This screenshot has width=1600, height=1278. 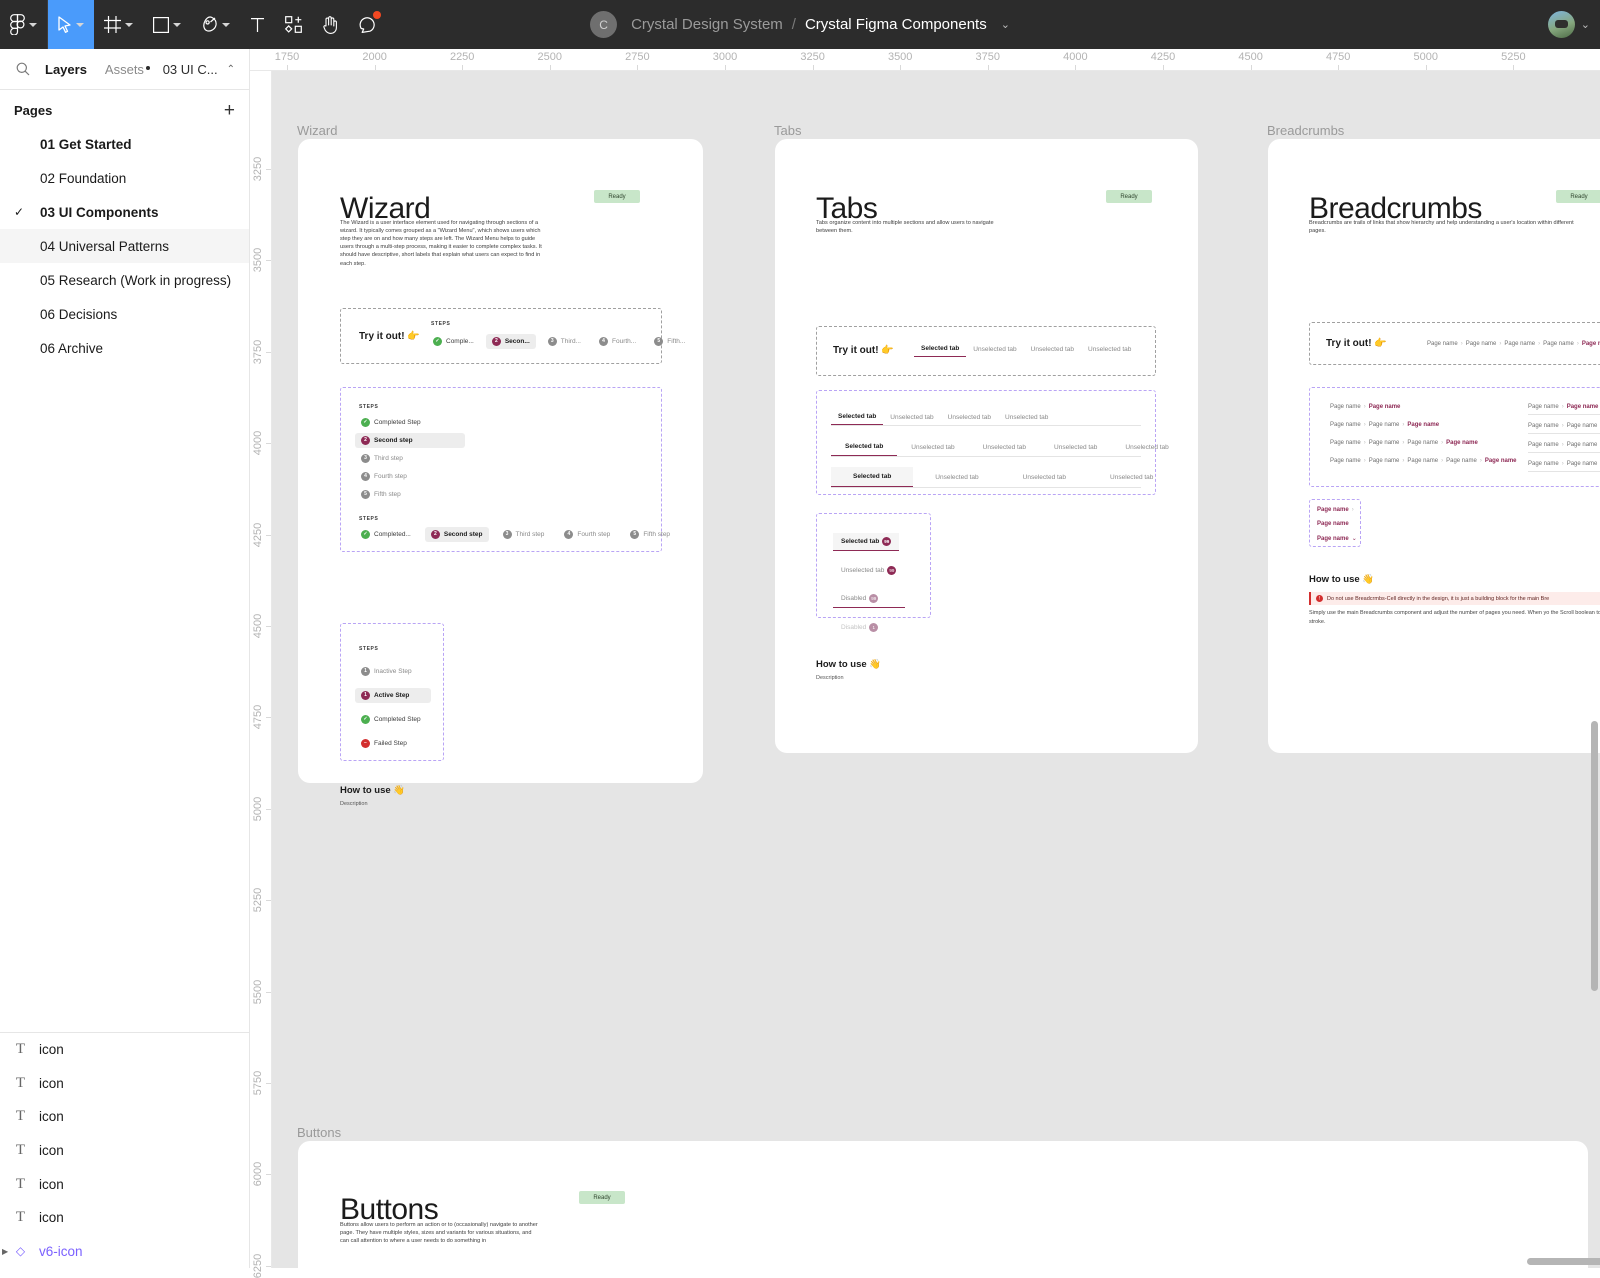 What do you see at coordinates (1338, 524) in the screenshot?
I see `breadcrumb-cell: Page name` at bounding box center [1338, 524].